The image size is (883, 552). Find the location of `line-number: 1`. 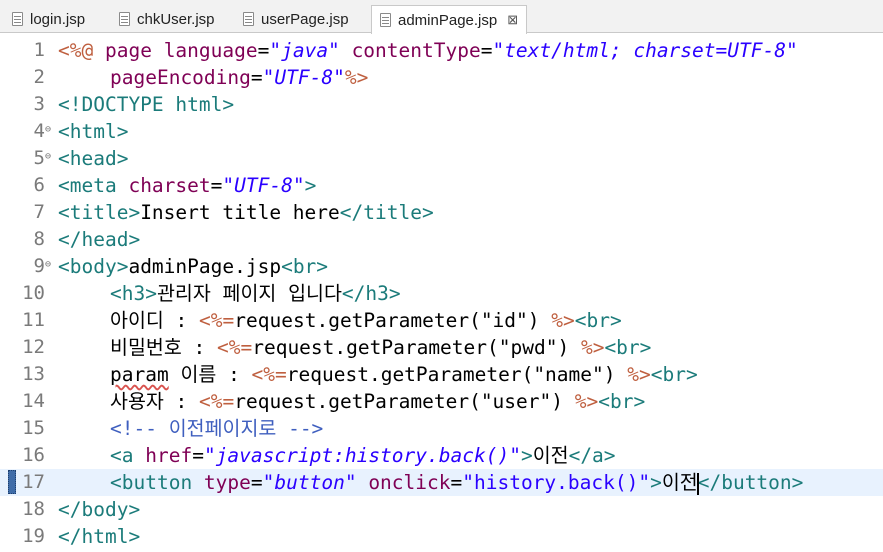

line-number: 1 is located at coordinates (39, 50).